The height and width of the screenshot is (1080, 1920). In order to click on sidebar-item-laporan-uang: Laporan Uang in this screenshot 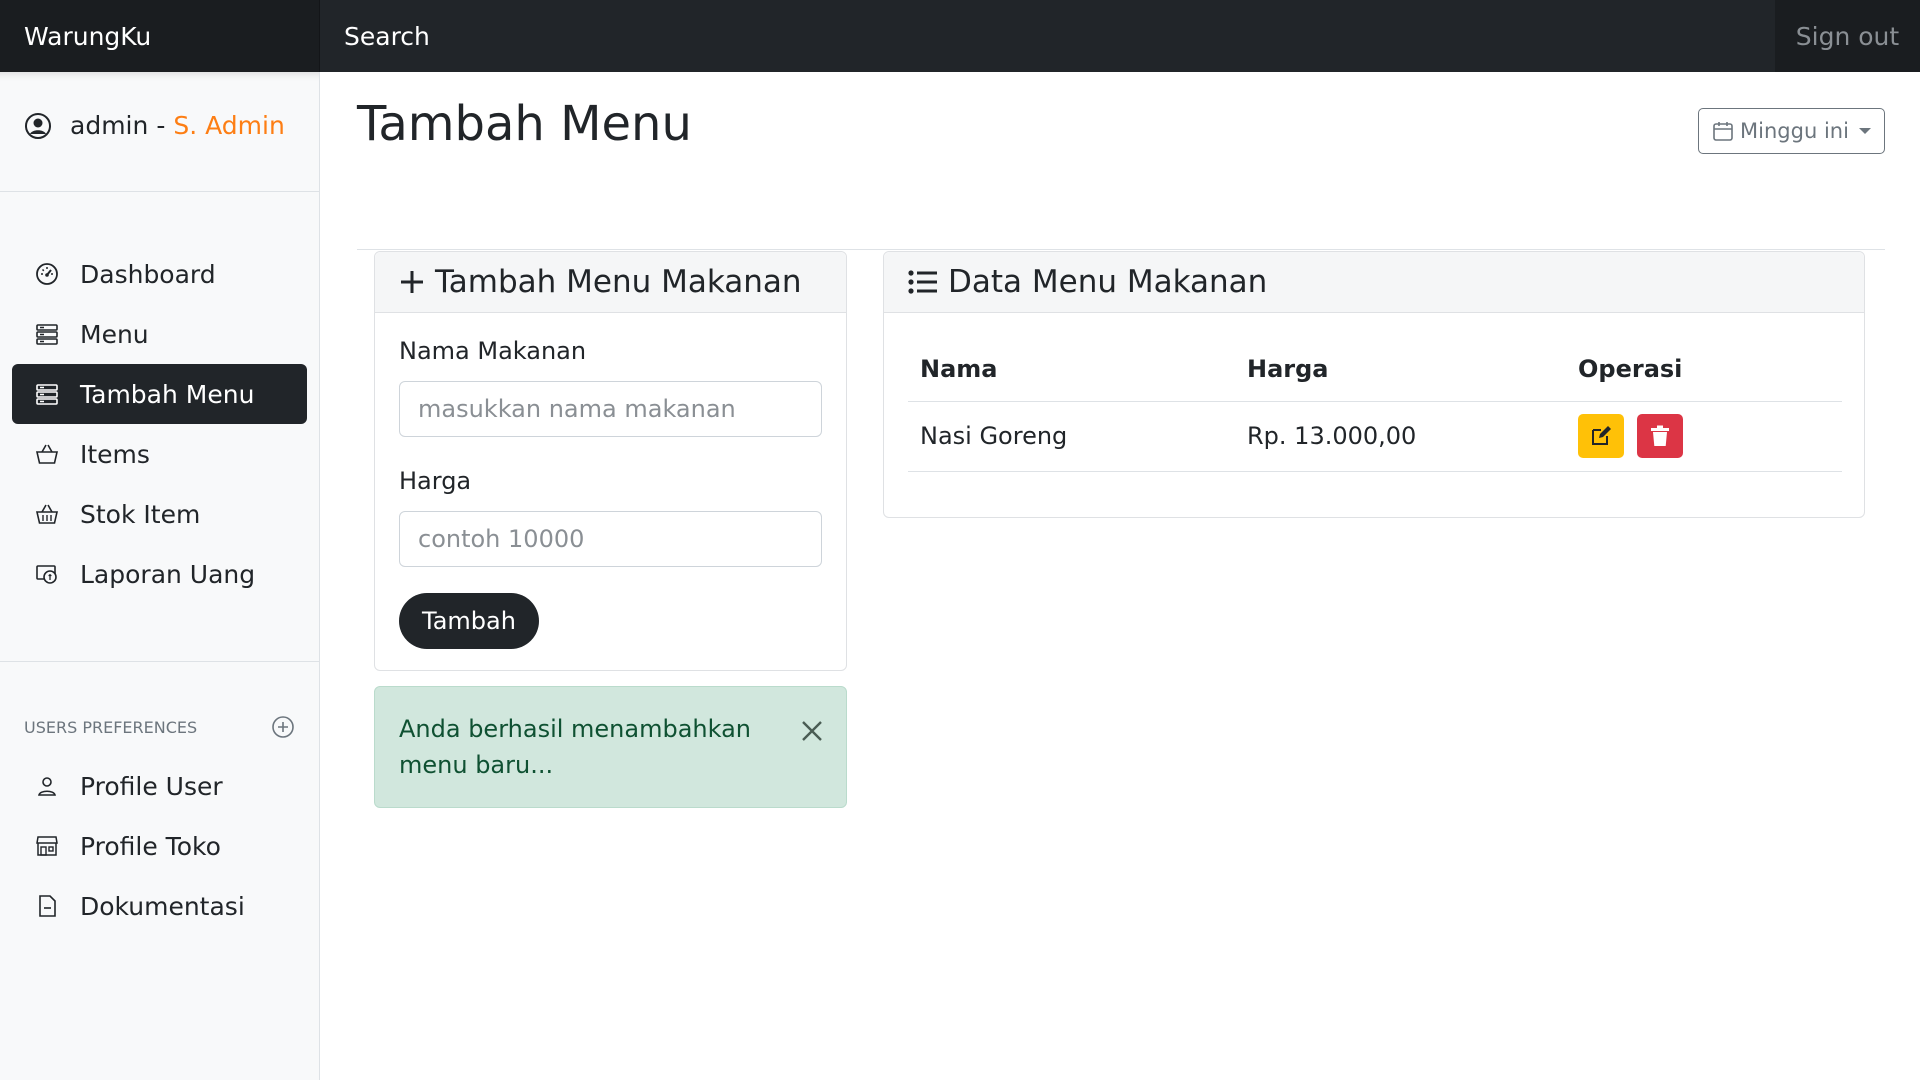, I will do `click(159, 574)`.